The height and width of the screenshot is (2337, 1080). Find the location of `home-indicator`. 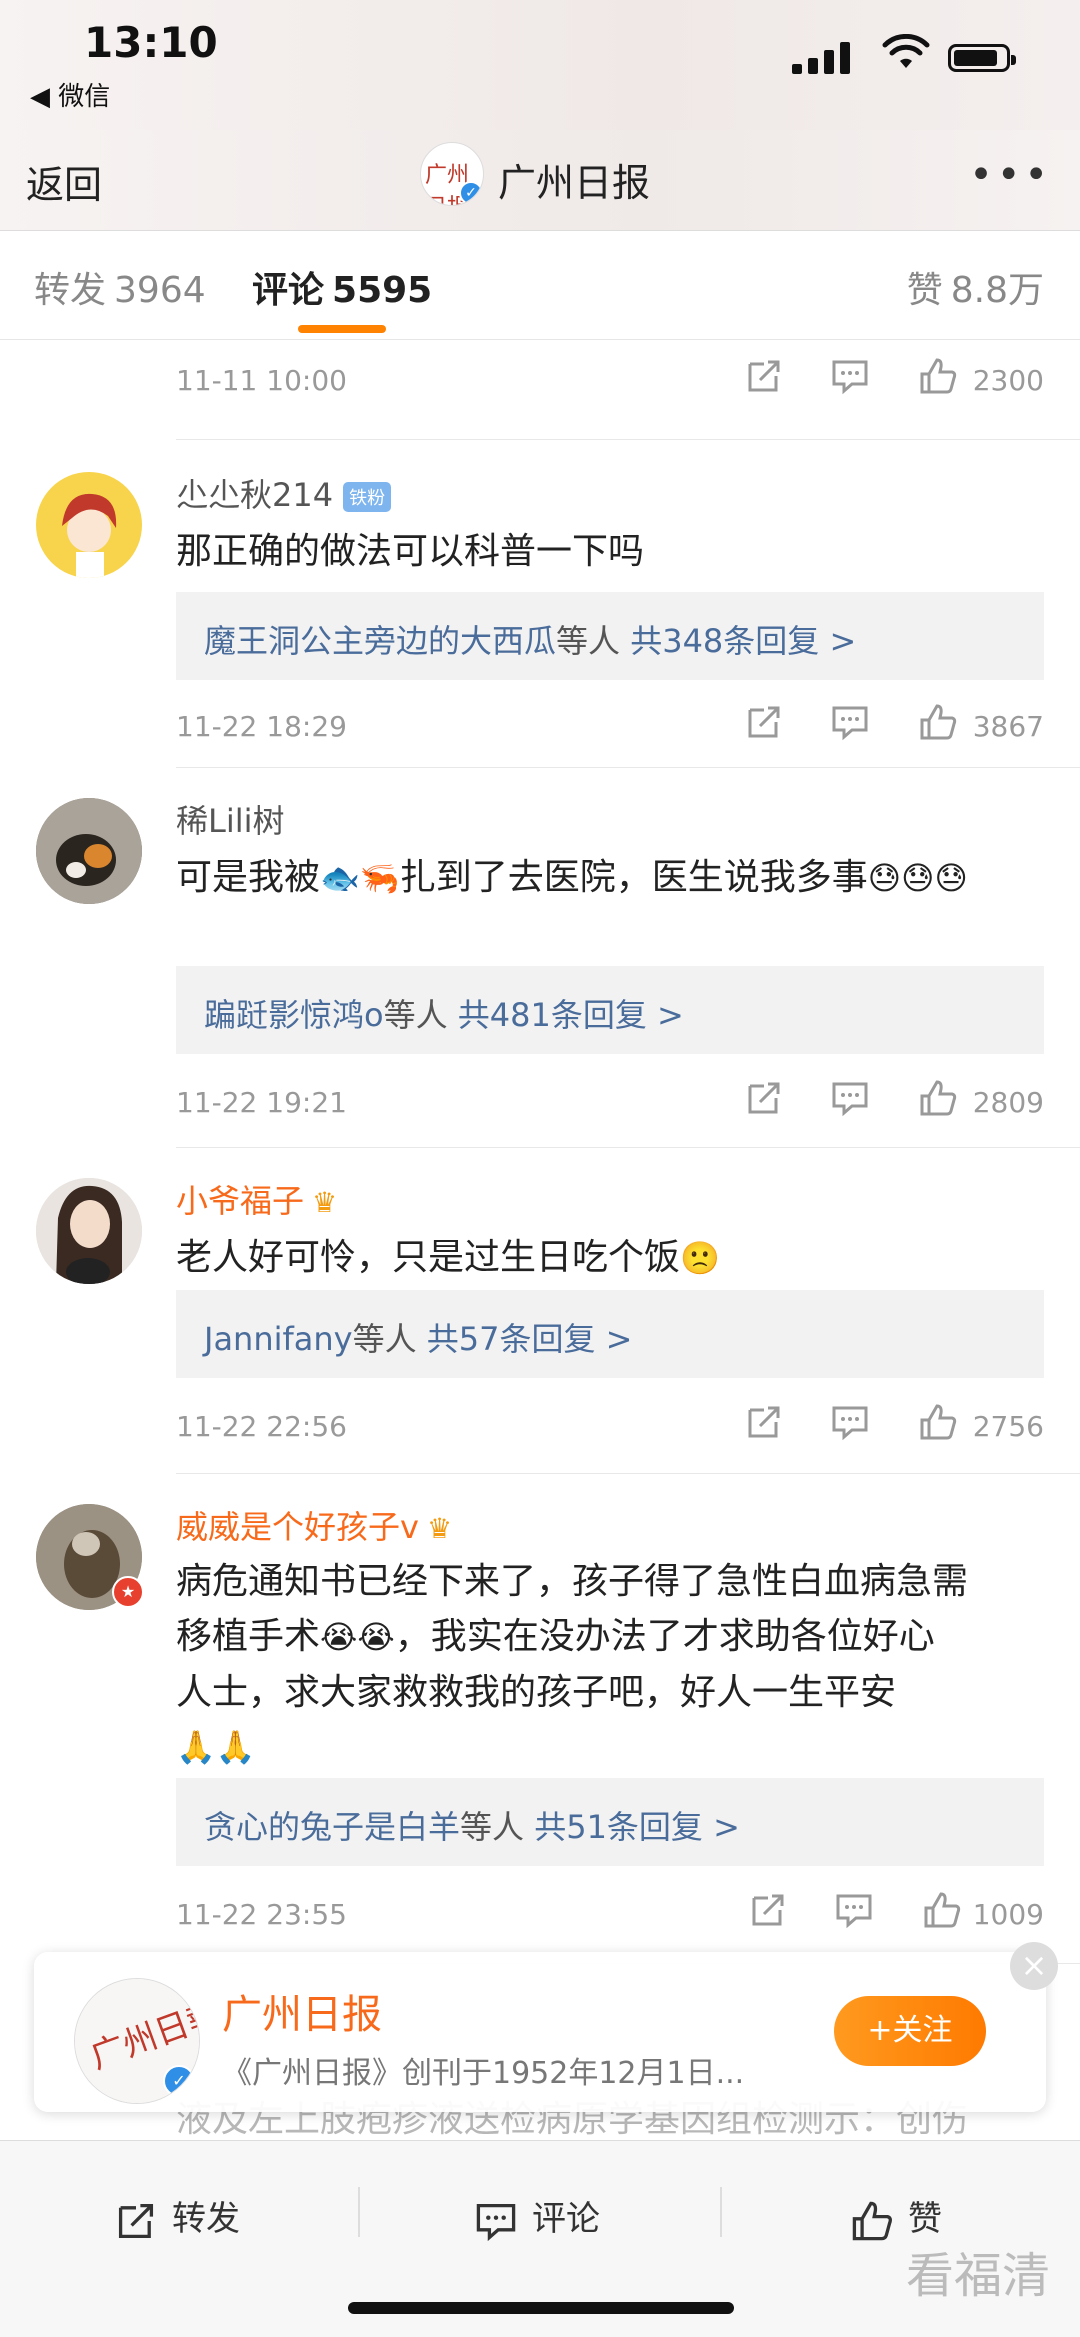

home-indicator is located at coordinates (541, 2308).